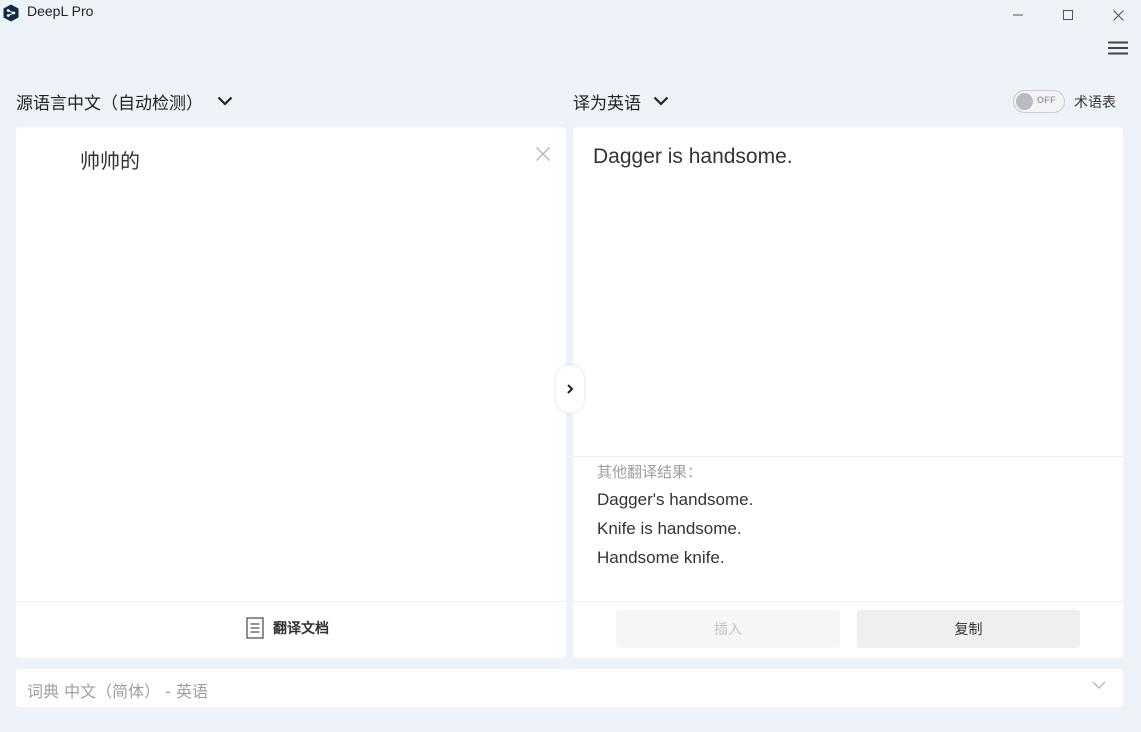 This screenshot has height=732, width=1141. Describe the element at coordinates (693, 157) in the screenshot. I see `translation-text: Dagger is handsome.` at that location.